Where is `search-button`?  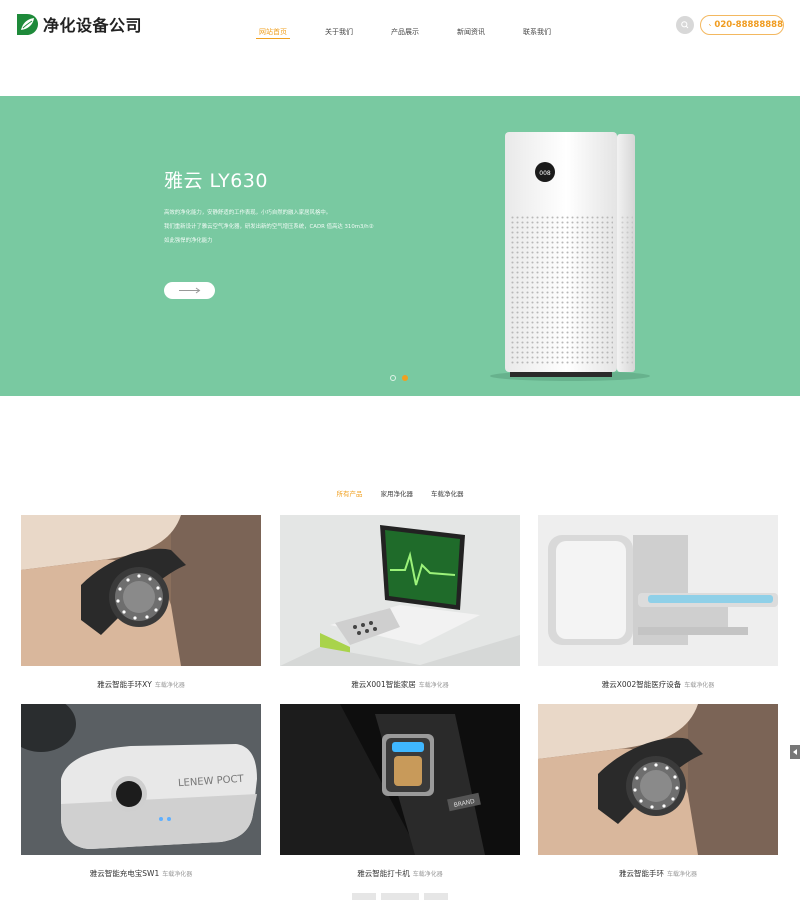 search-button is located at coordinates (685, 25).